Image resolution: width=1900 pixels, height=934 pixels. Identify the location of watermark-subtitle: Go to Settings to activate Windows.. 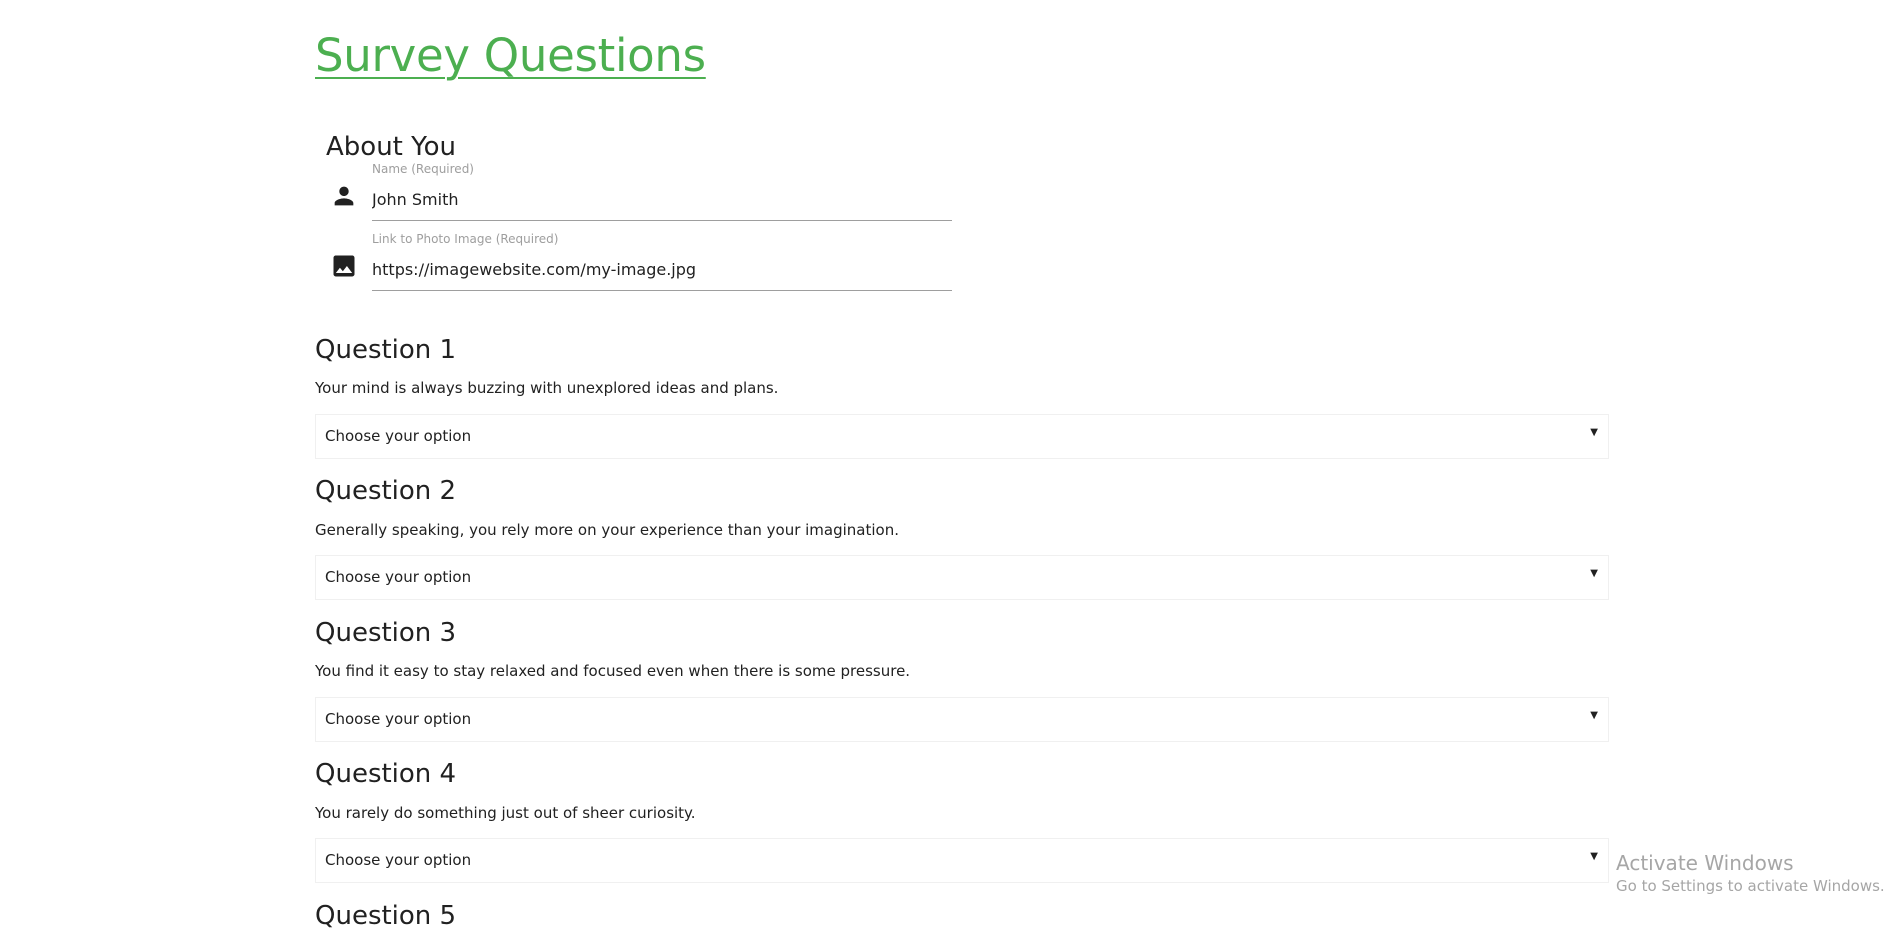
(1750, 886).